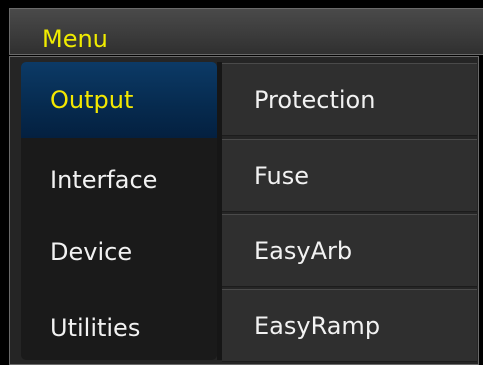  I want to click on submenu-easyramp: EasyRamp, so click(349, 325).